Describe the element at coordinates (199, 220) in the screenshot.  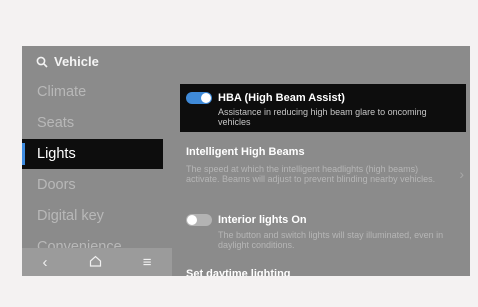
I see `interior-lights-toggle` at that location.